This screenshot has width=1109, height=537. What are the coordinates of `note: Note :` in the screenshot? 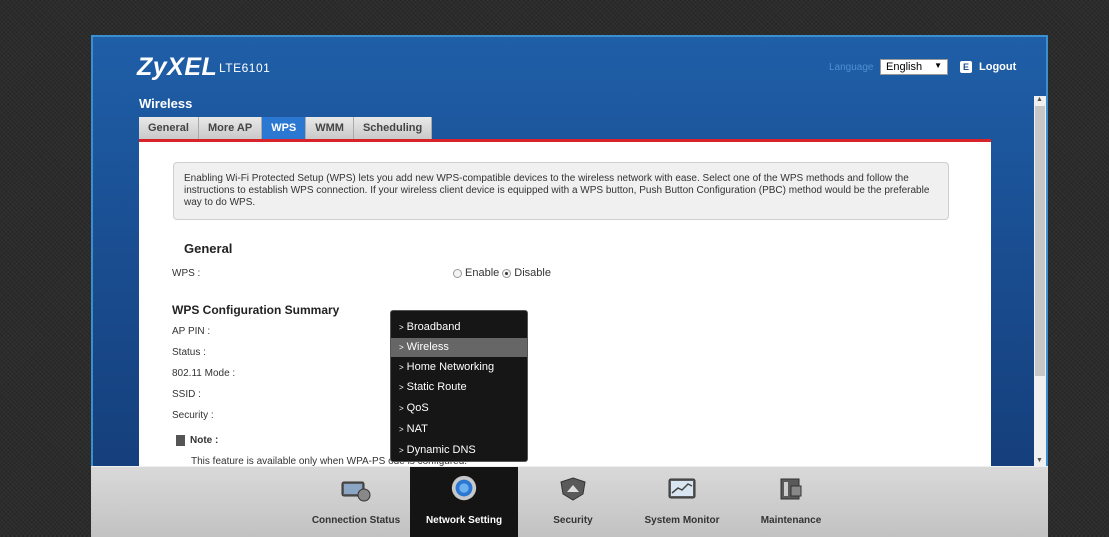 It's located at (197, 440).